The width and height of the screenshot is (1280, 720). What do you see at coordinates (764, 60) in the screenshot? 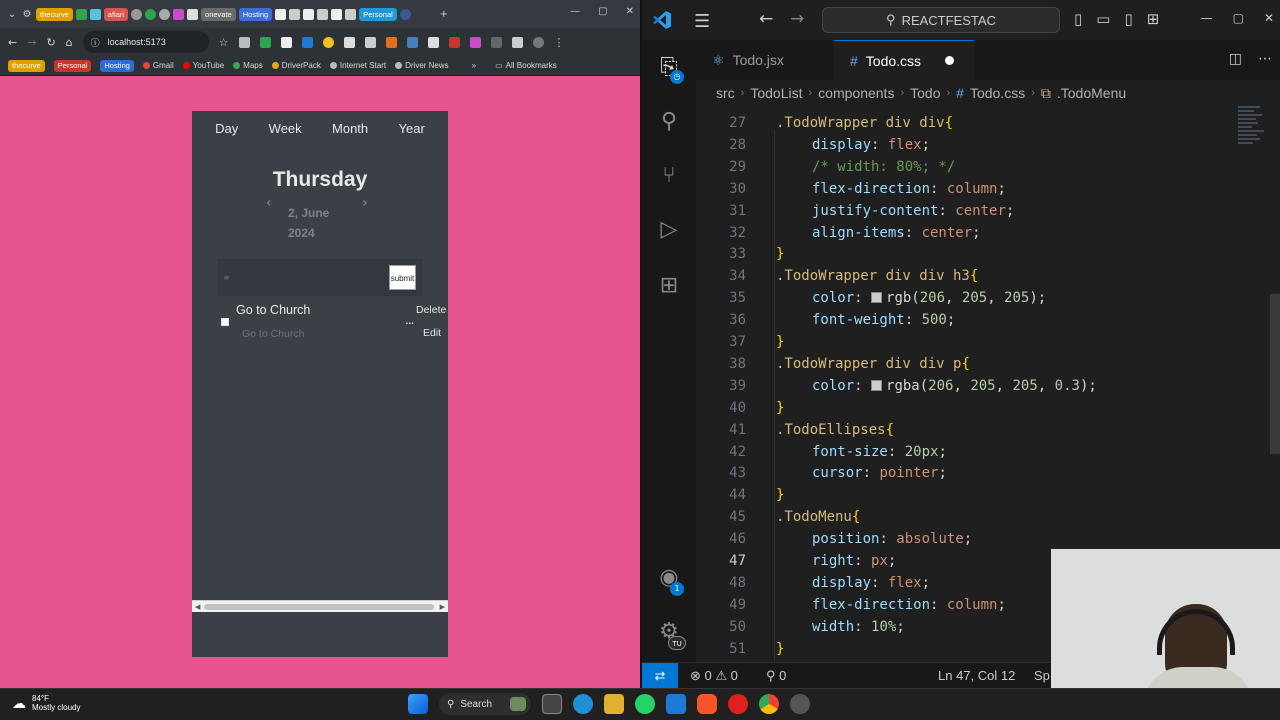
I see `tab-todo-jsx: ⚛ Todo.jsx` at bounding box center [764, 60].